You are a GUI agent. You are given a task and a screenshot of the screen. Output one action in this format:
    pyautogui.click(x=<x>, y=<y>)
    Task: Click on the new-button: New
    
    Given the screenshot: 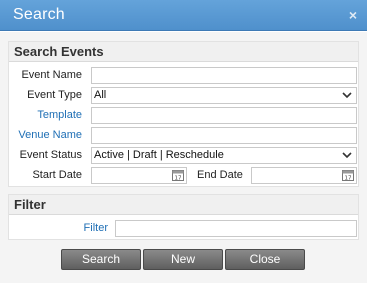 What is the action you would take?
    pyautogui.click(x=183, y=259)
    